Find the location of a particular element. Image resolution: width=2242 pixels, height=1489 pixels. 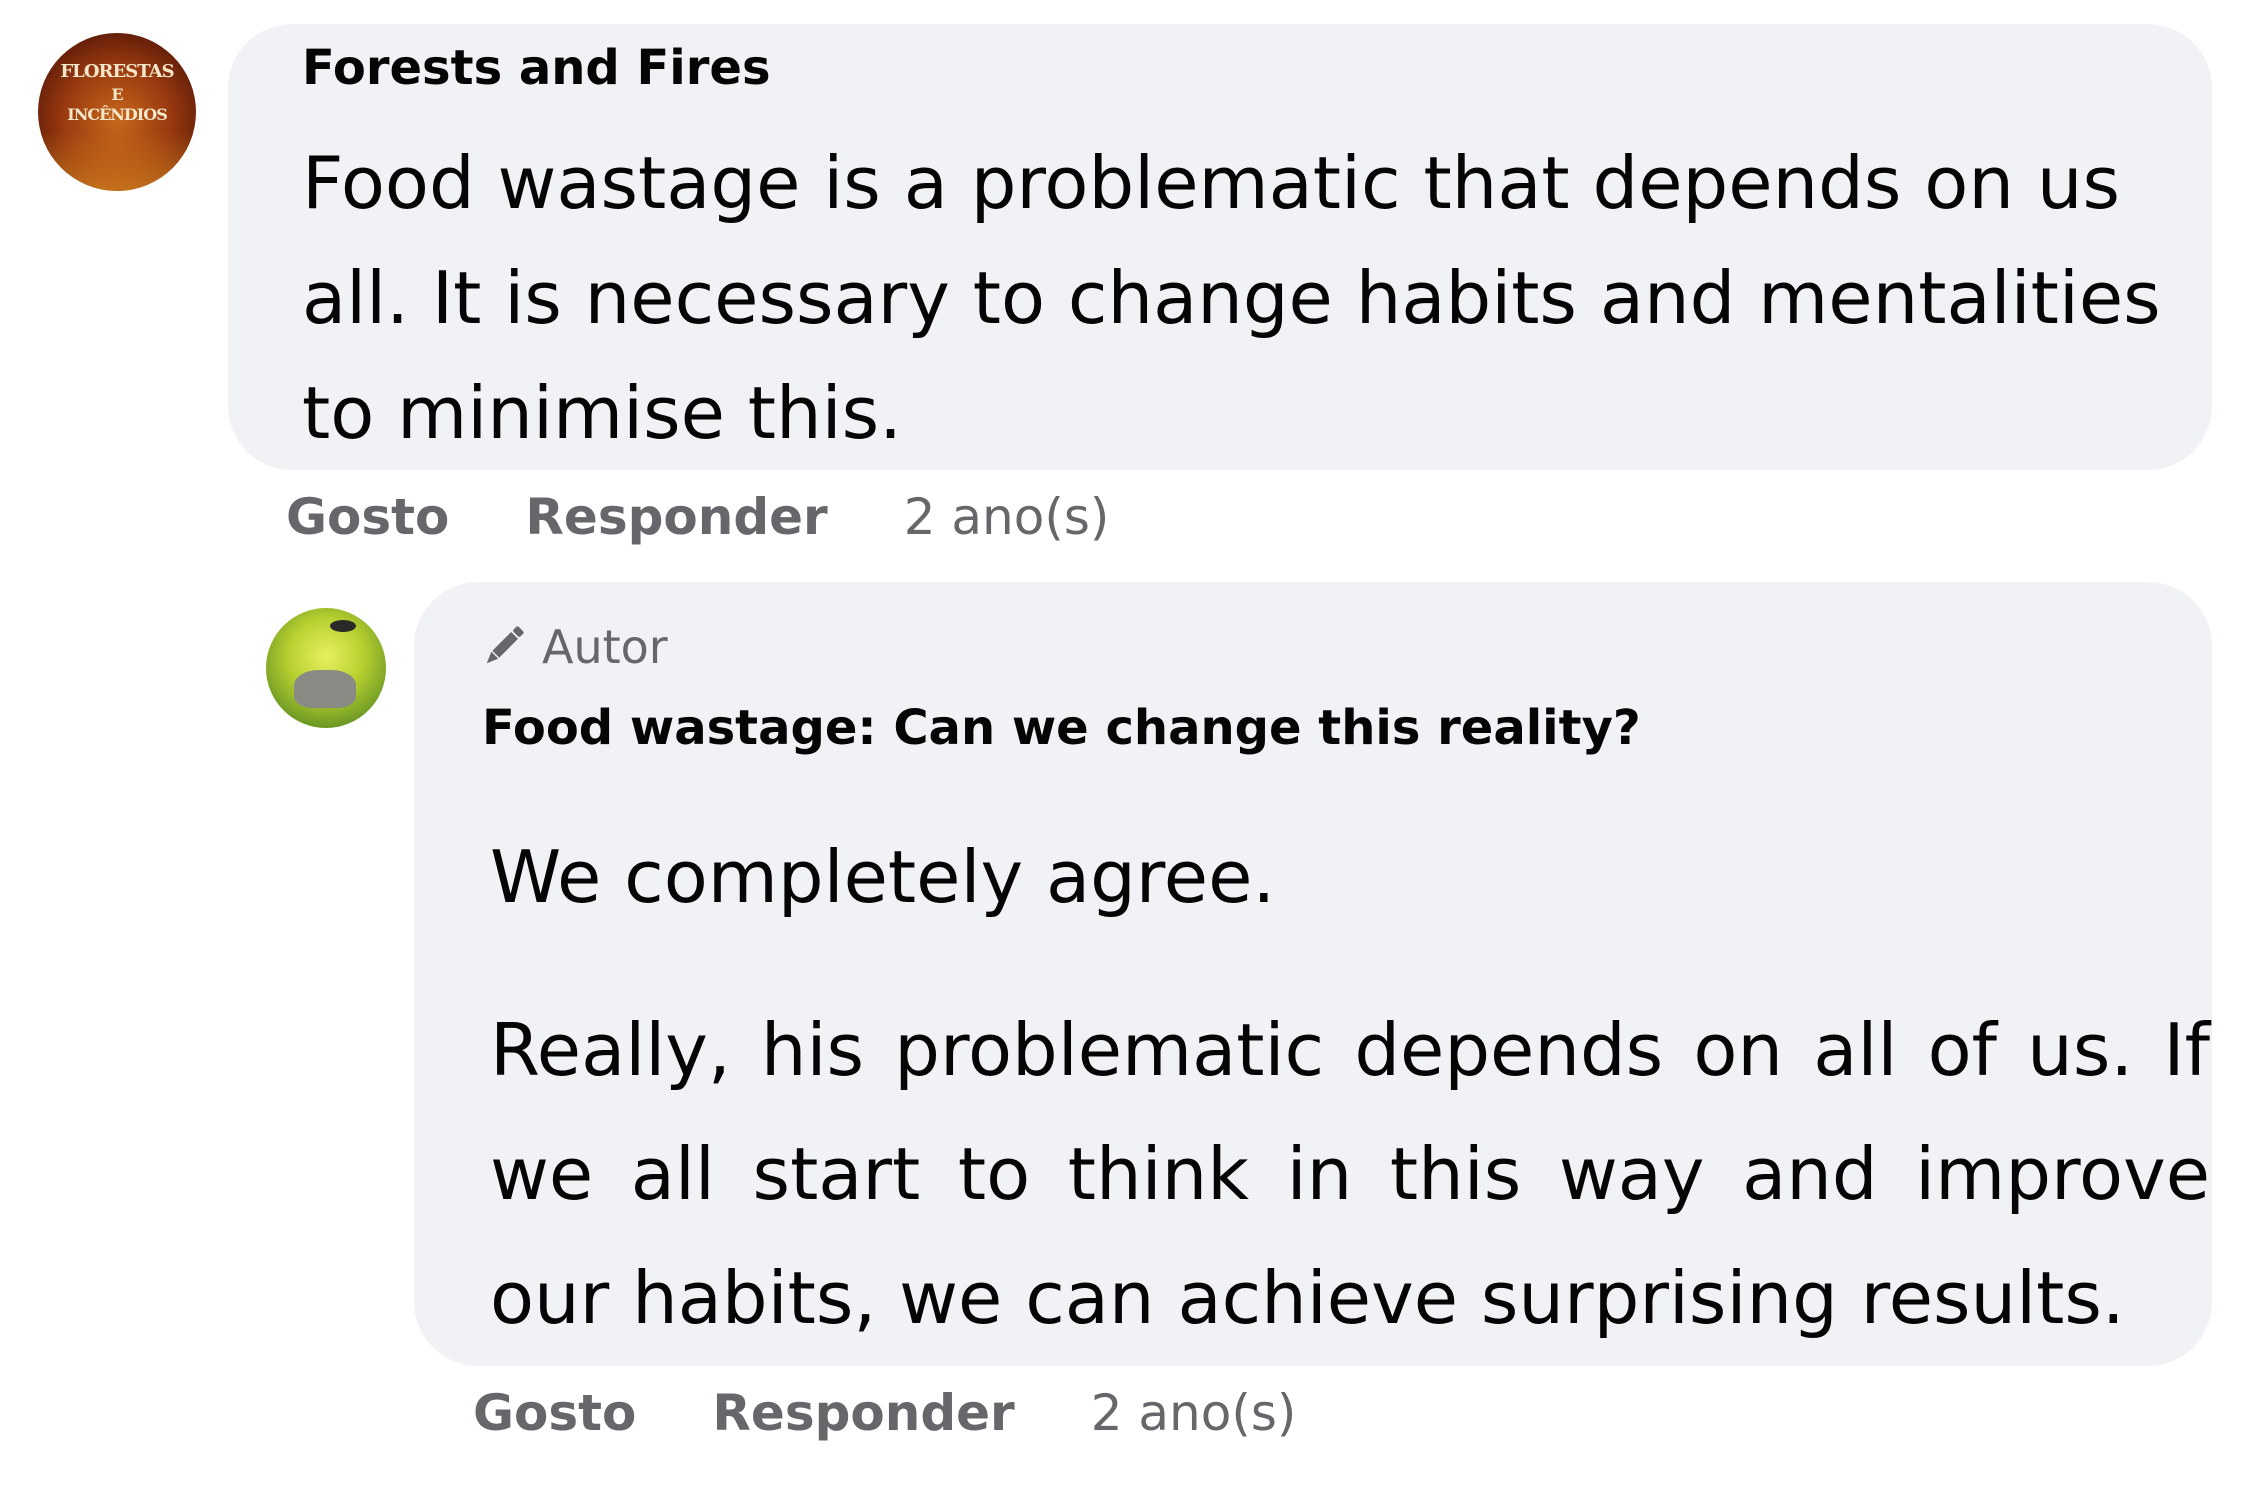

pencil-icon is located at coordinates (505, 645).